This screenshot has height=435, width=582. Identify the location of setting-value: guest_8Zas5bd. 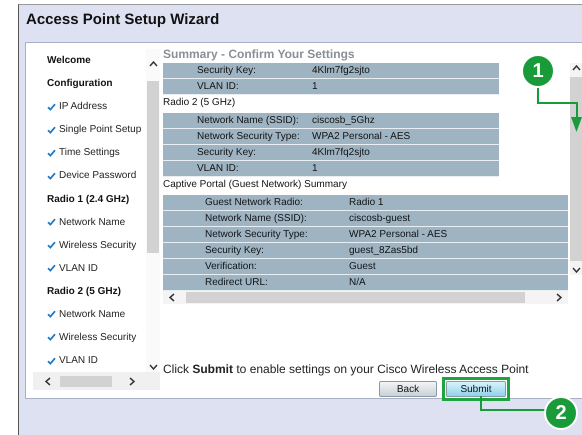
(383, 251).